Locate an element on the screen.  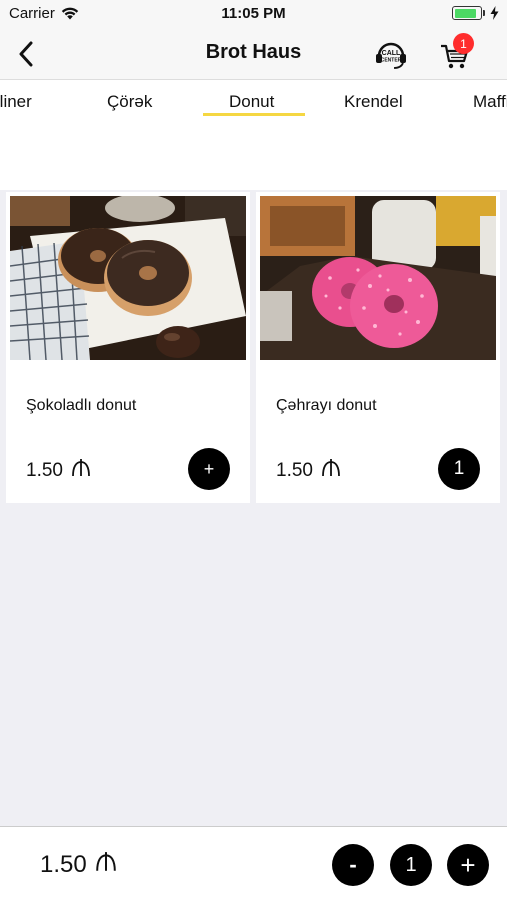
add-to-cart-button: + is located at coordinates (209, 469).